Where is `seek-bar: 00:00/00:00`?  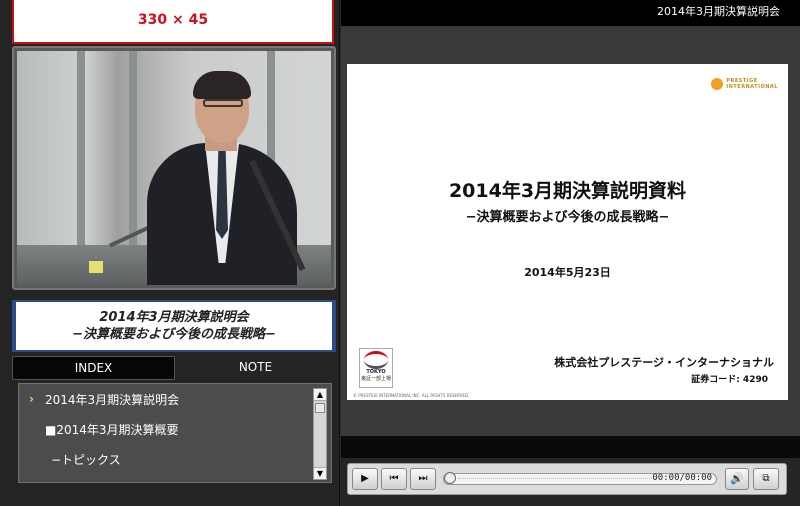 seek-bar: 00:00/00:00 is located at coordinates (580, 478).